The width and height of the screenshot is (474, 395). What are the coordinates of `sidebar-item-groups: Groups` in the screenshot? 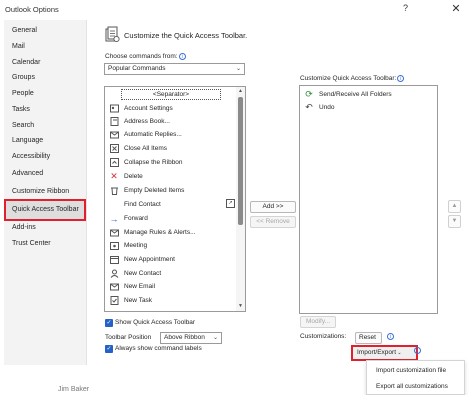 It's located at (23, 77).